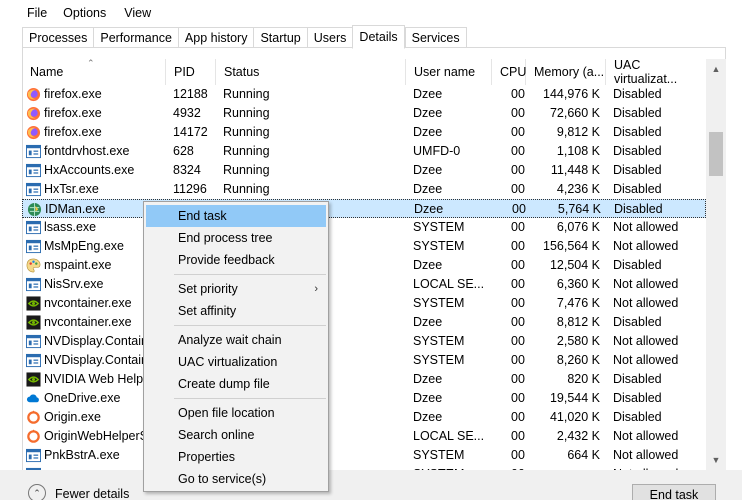 The width and height of the screenshot is (742, 500). What do you see at coordinates (236, 260) in the screenshot?
I see `ctx-provide-feedback: Provide feedback` at bounding box center [236, 260].